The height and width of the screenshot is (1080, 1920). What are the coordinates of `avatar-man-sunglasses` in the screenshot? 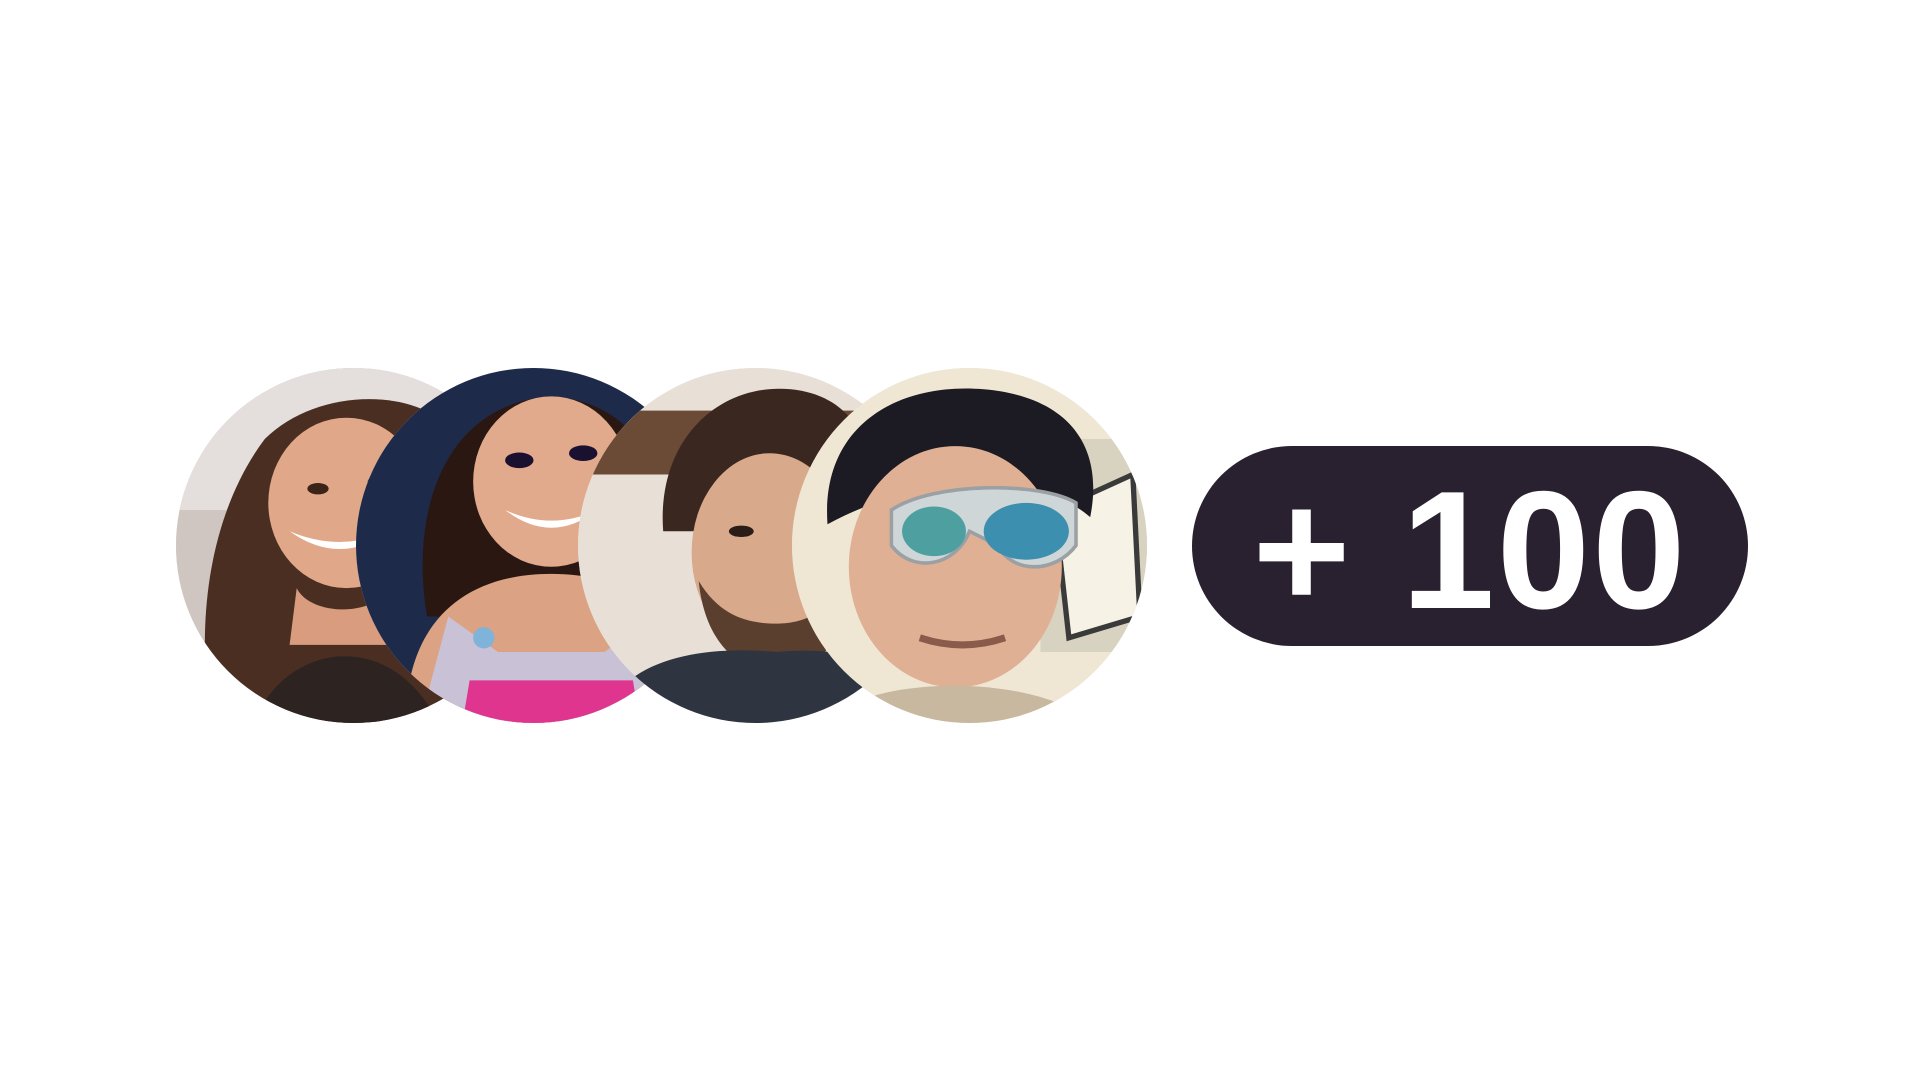 It's located at (969, 545).